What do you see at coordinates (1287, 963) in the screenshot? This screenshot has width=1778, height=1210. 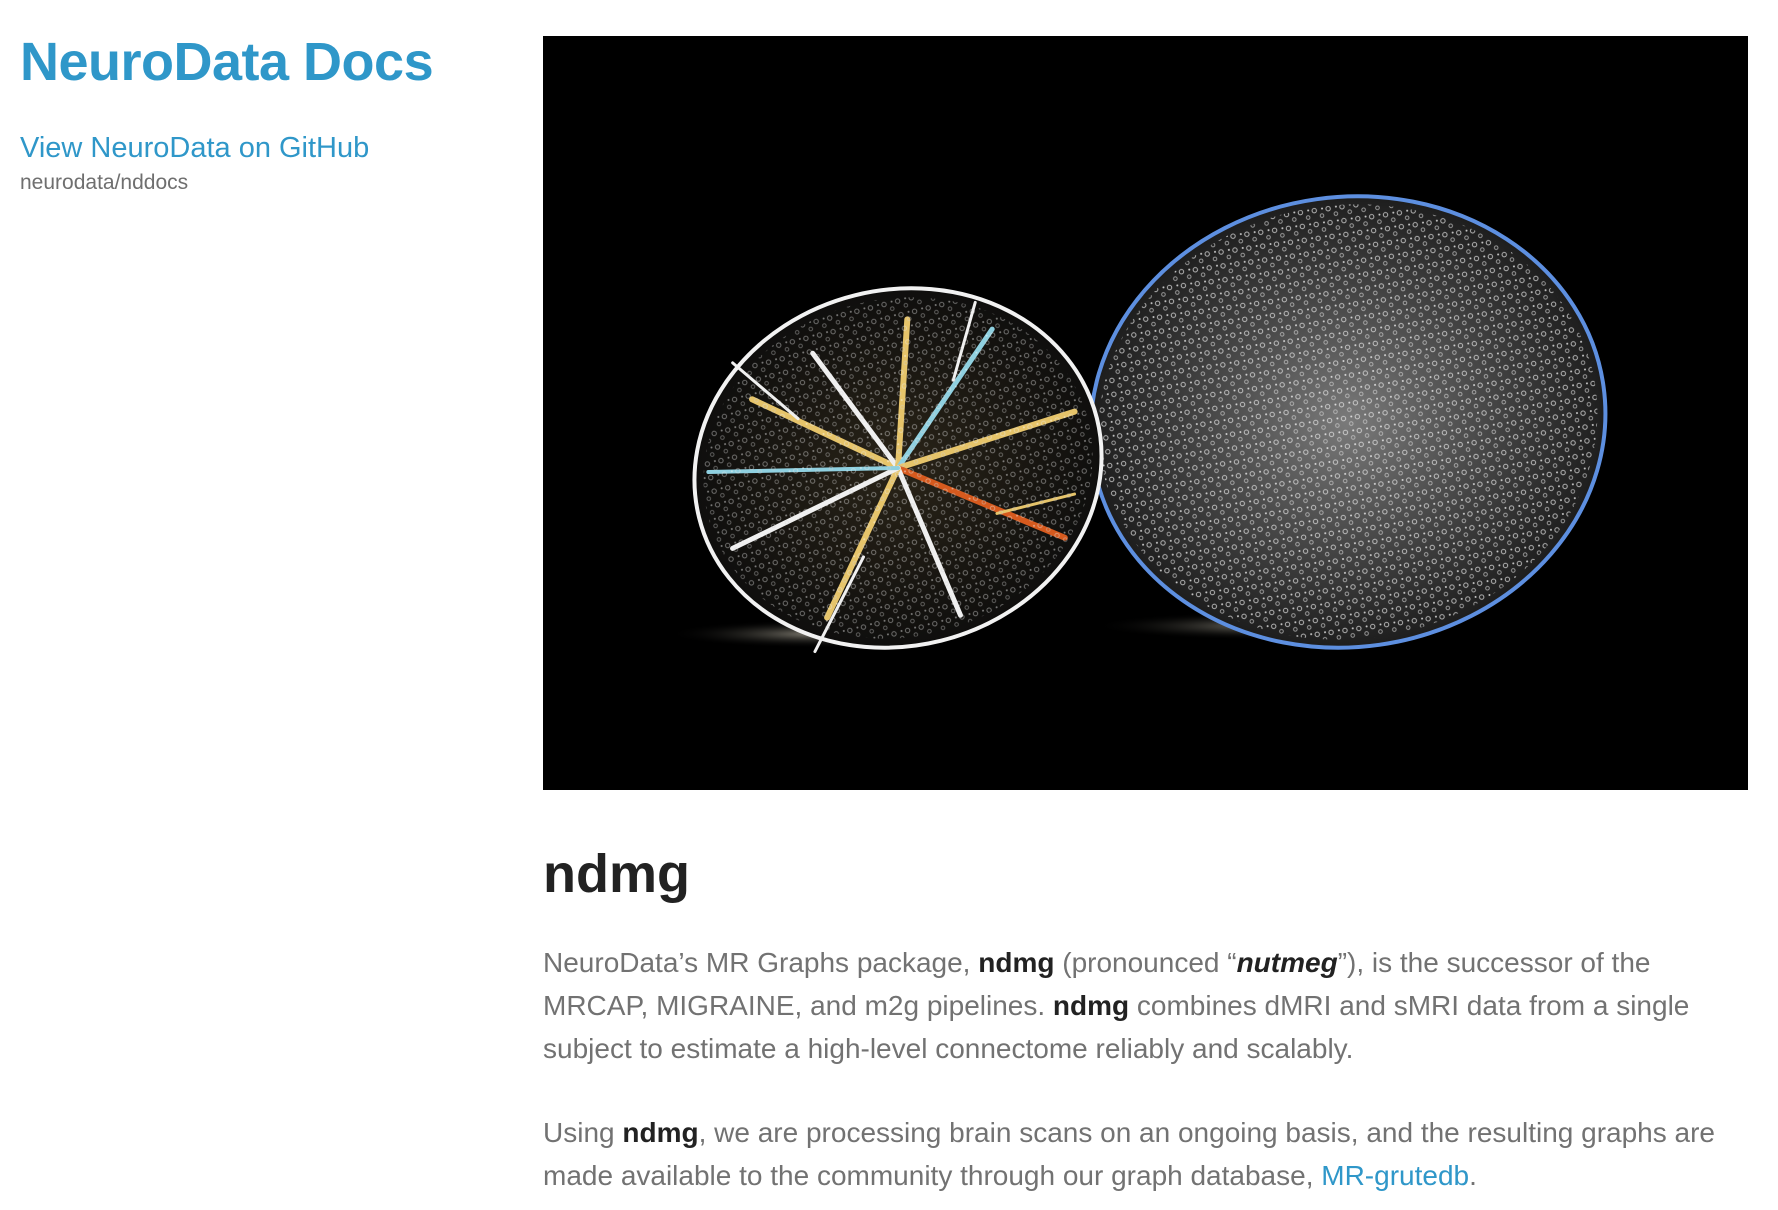 I see `nutmeg-emphasis: nutmeg` at bounding box center [1287, 963].